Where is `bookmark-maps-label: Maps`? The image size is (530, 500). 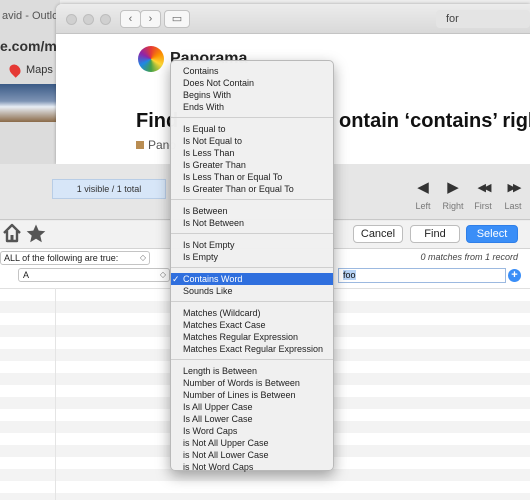
bookmark-maps-label: Maps is located at coordinates (39, 70).